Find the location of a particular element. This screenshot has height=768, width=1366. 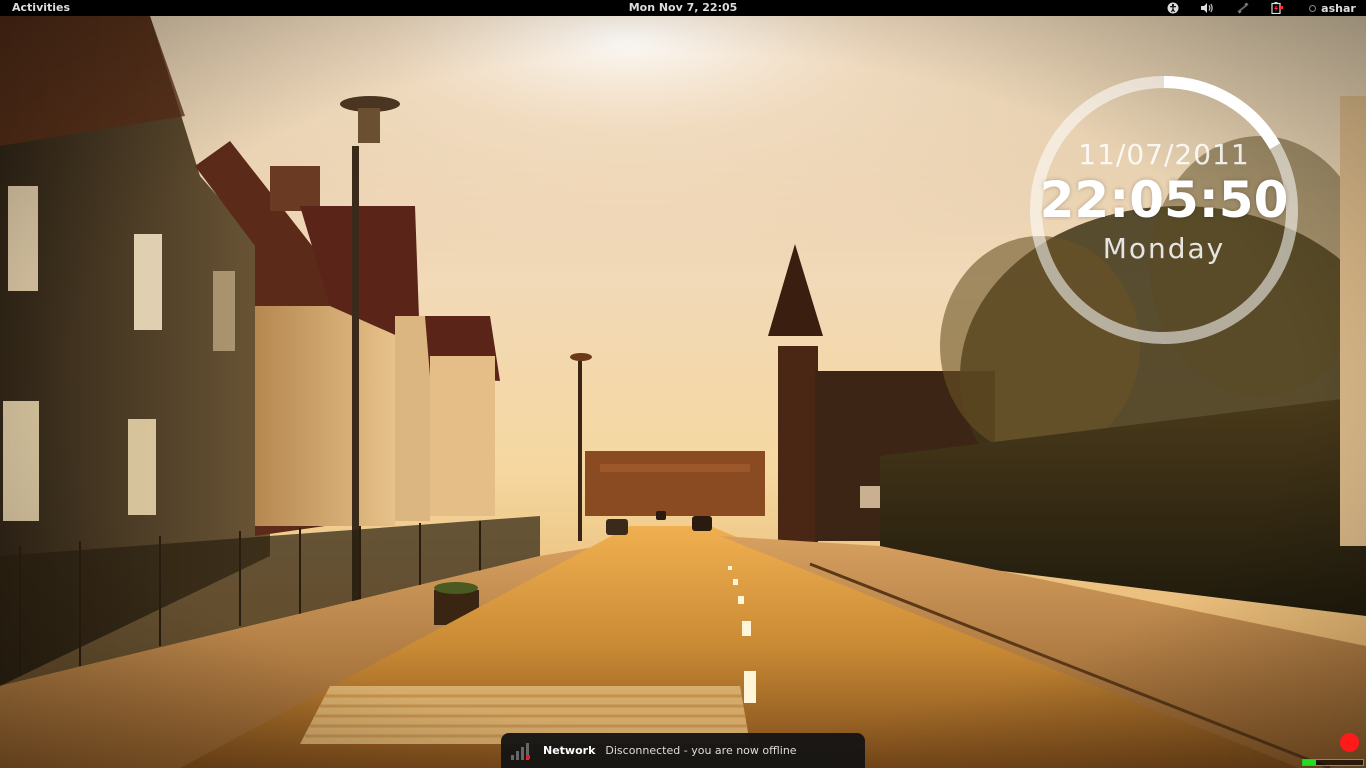

message-tray-indicator is located at coordinates (1349, 742).